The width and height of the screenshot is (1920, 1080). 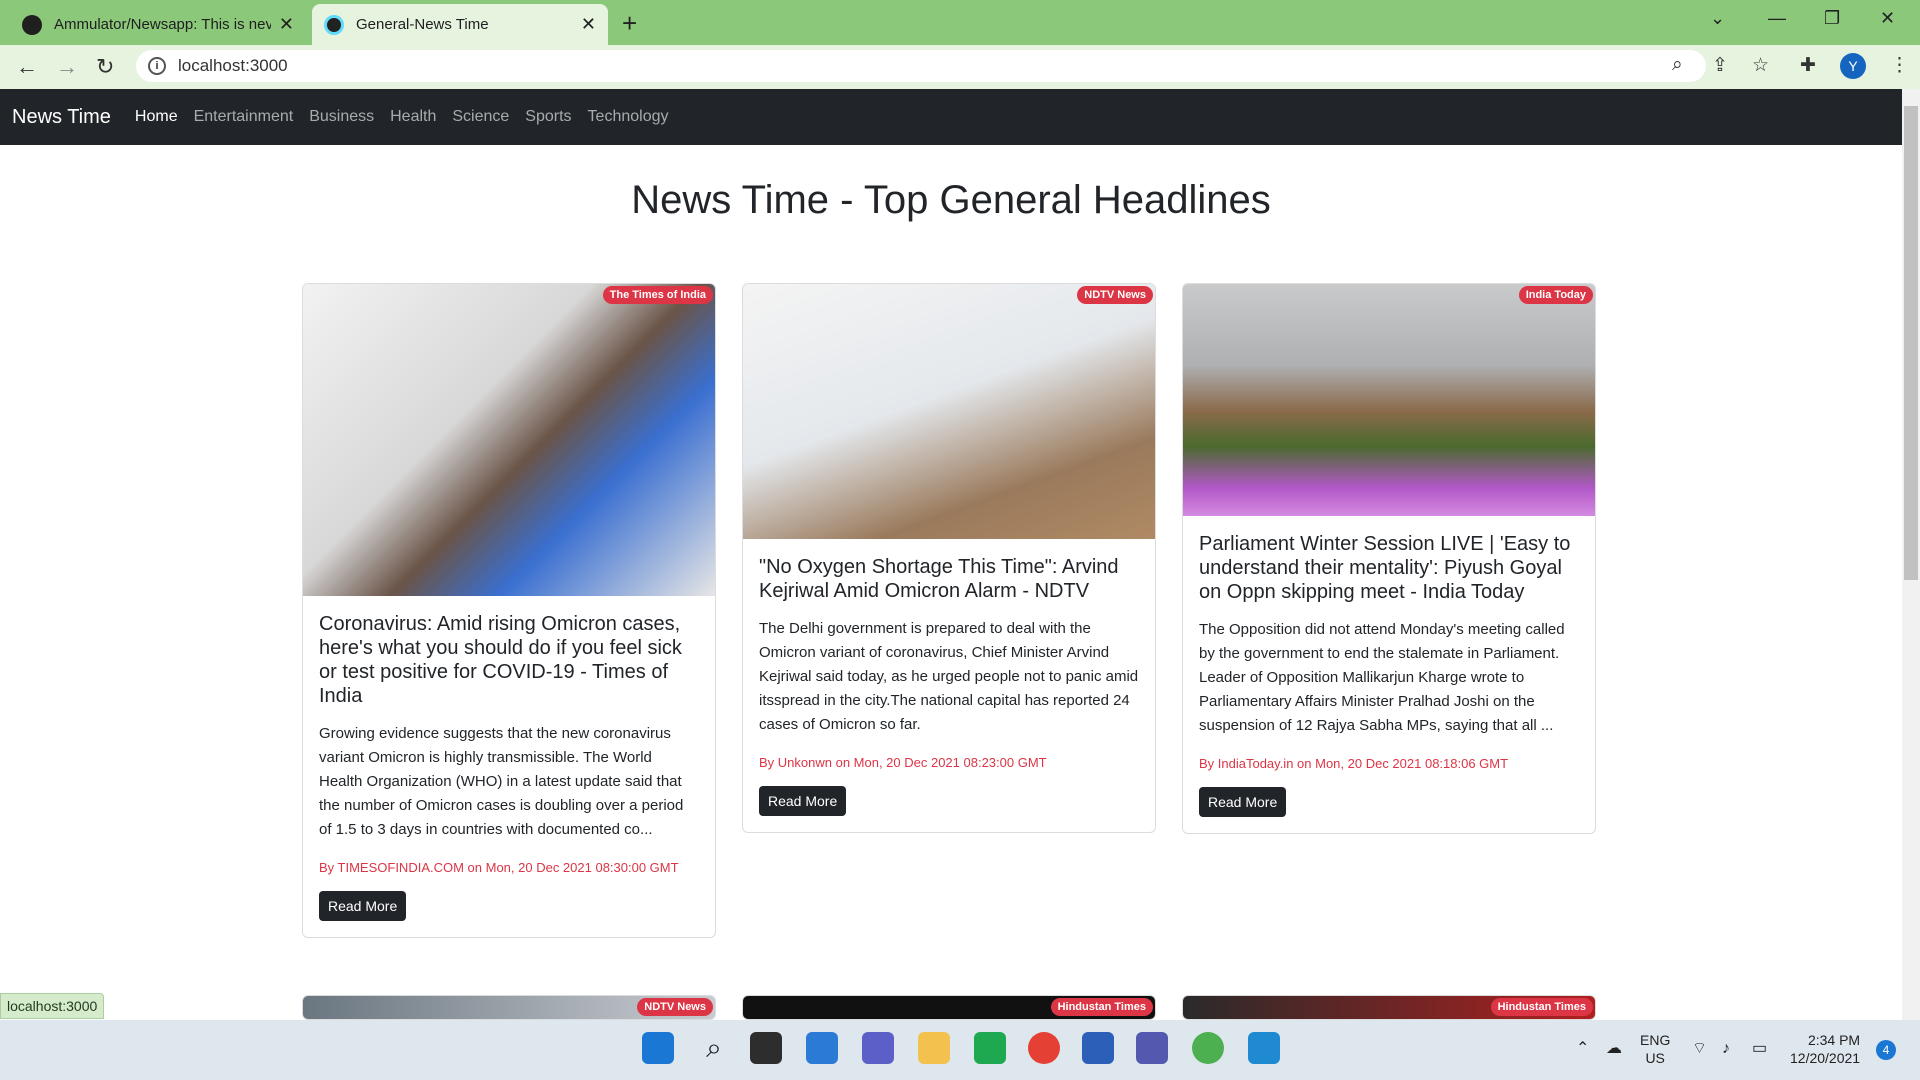 I want to click on search-icon: ⌕, so click(x=714, y=1048).